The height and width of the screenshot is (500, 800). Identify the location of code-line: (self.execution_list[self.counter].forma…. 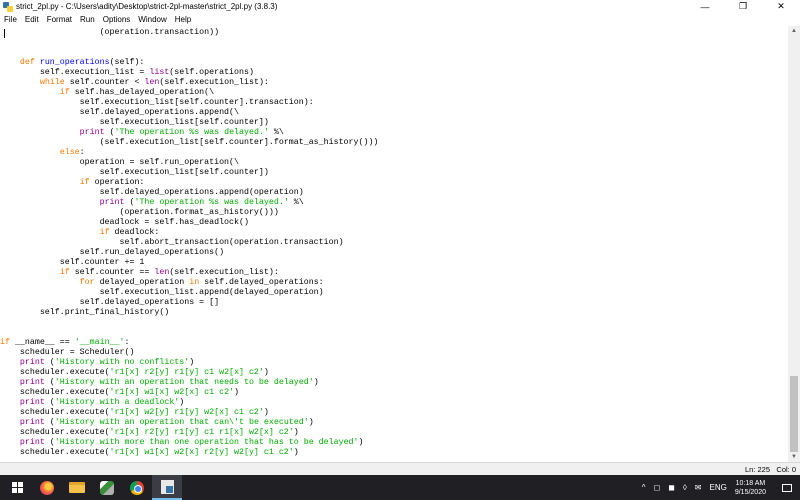
(189, 142).